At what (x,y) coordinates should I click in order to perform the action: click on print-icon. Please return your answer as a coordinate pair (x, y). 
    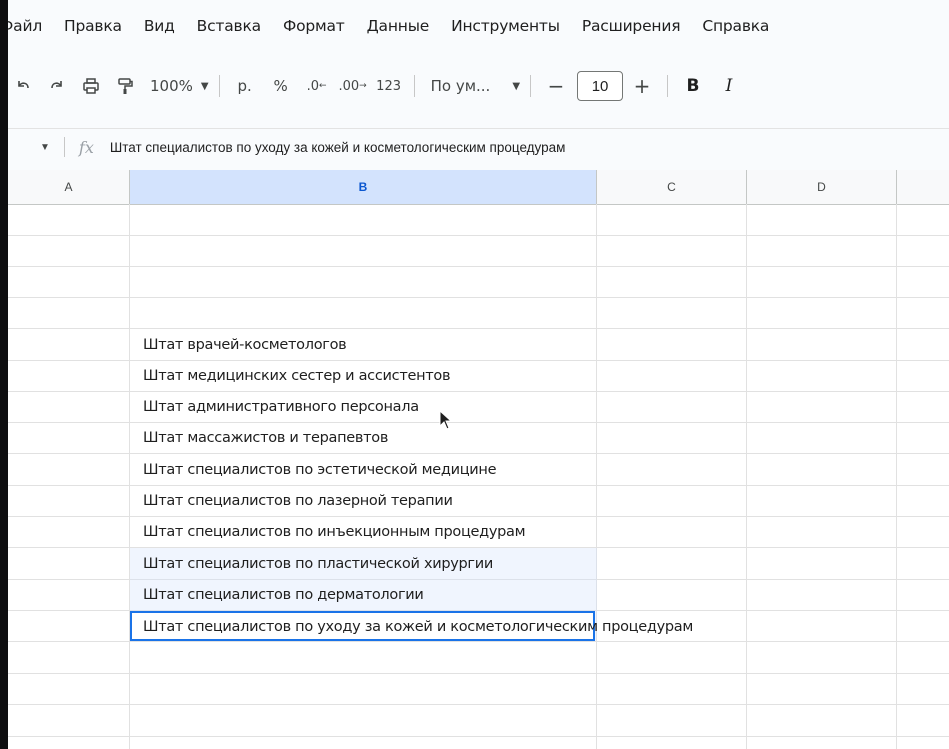
    Looking at the image, I should click on (91, 86).